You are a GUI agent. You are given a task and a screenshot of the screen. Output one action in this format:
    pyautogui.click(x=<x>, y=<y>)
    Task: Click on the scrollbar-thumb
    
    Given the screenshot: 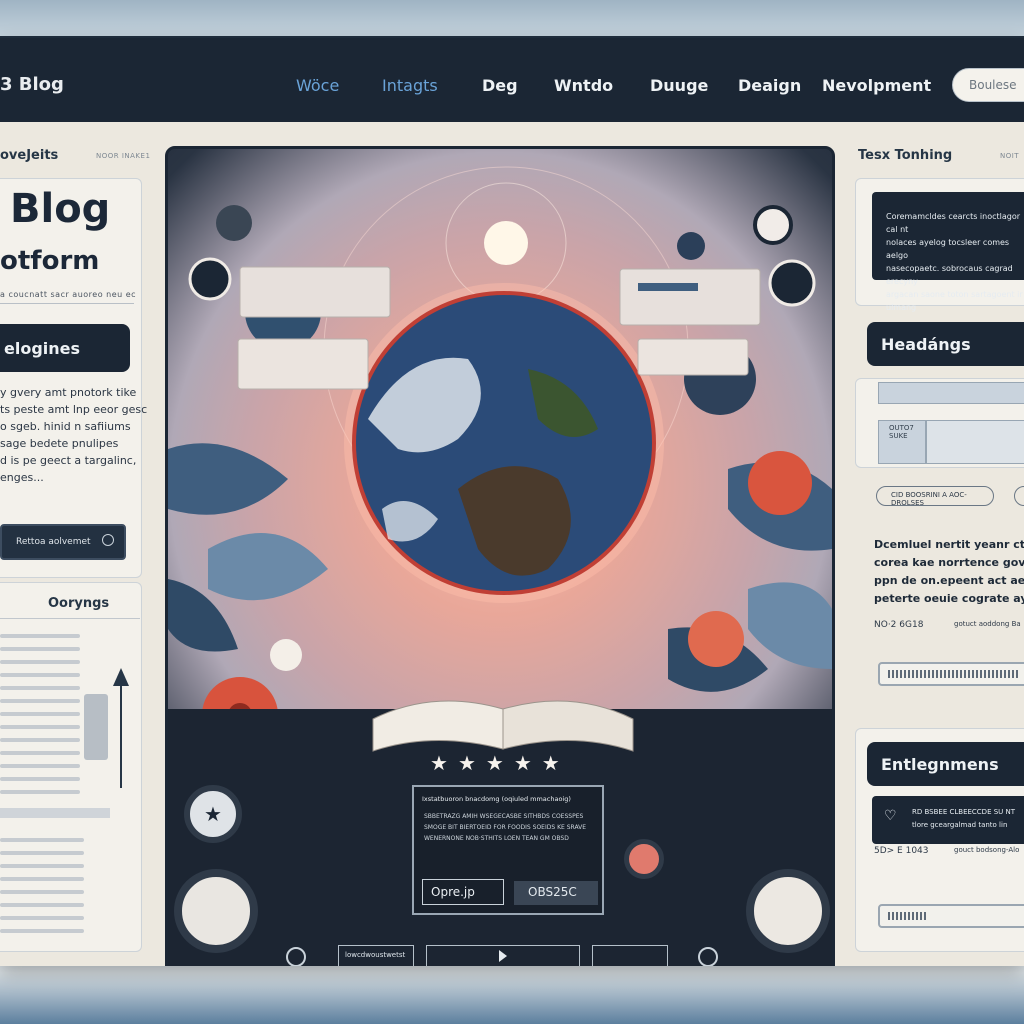 What is the action you would take?
    pyautogui.click(x=96, y=727)
    